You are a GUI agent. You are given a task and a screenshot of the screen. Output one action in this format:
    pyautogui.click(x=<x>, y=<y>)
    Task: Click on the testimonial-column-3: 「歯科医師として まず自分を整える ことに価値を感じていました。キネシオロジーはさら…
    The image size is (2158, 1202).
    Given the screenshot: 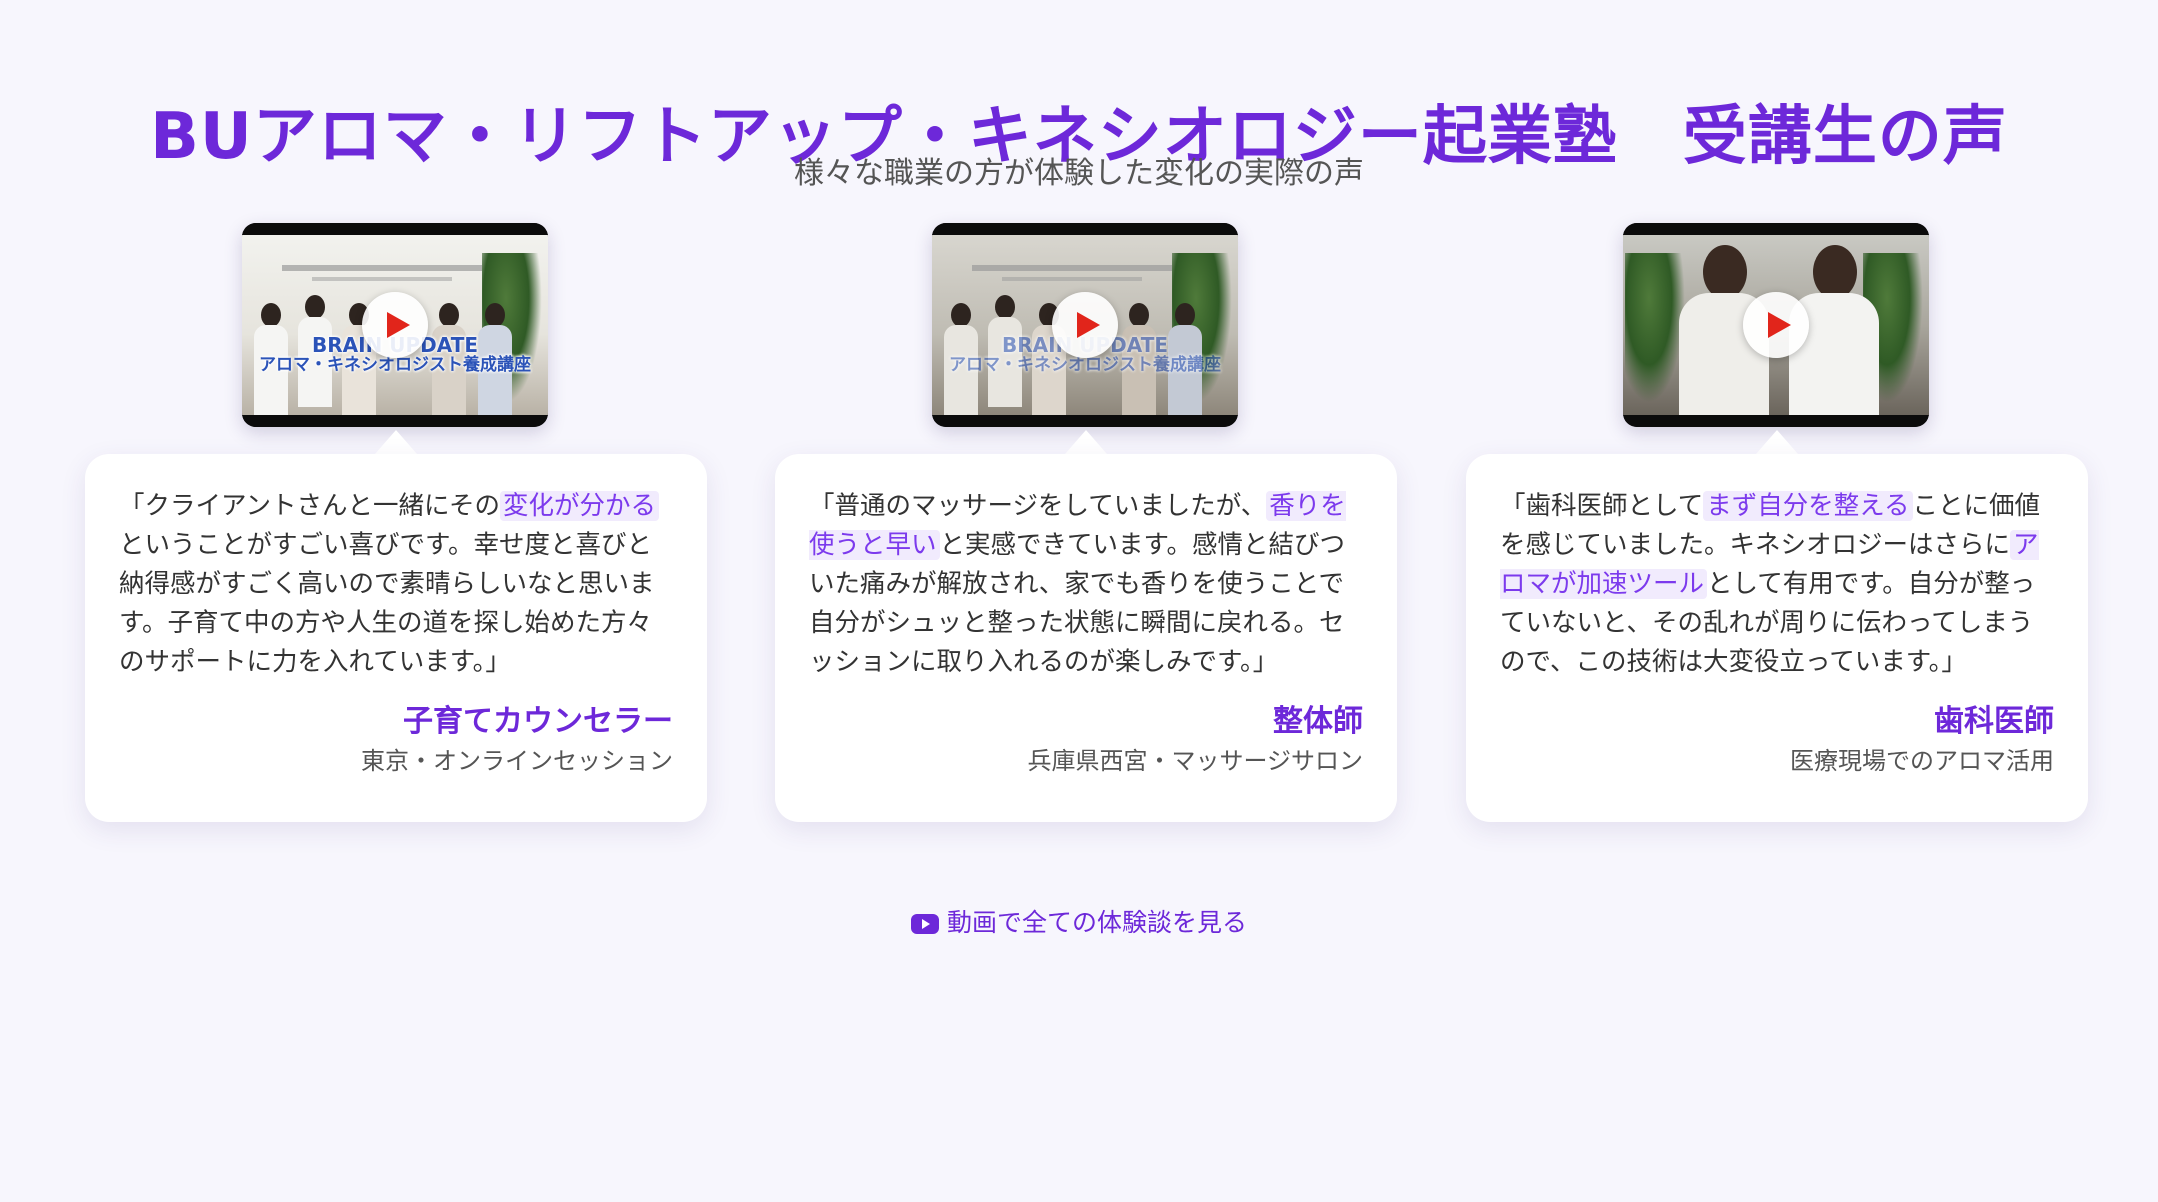 What is the action you would take?
    pyautogui.click(x=1777, y=524)
    